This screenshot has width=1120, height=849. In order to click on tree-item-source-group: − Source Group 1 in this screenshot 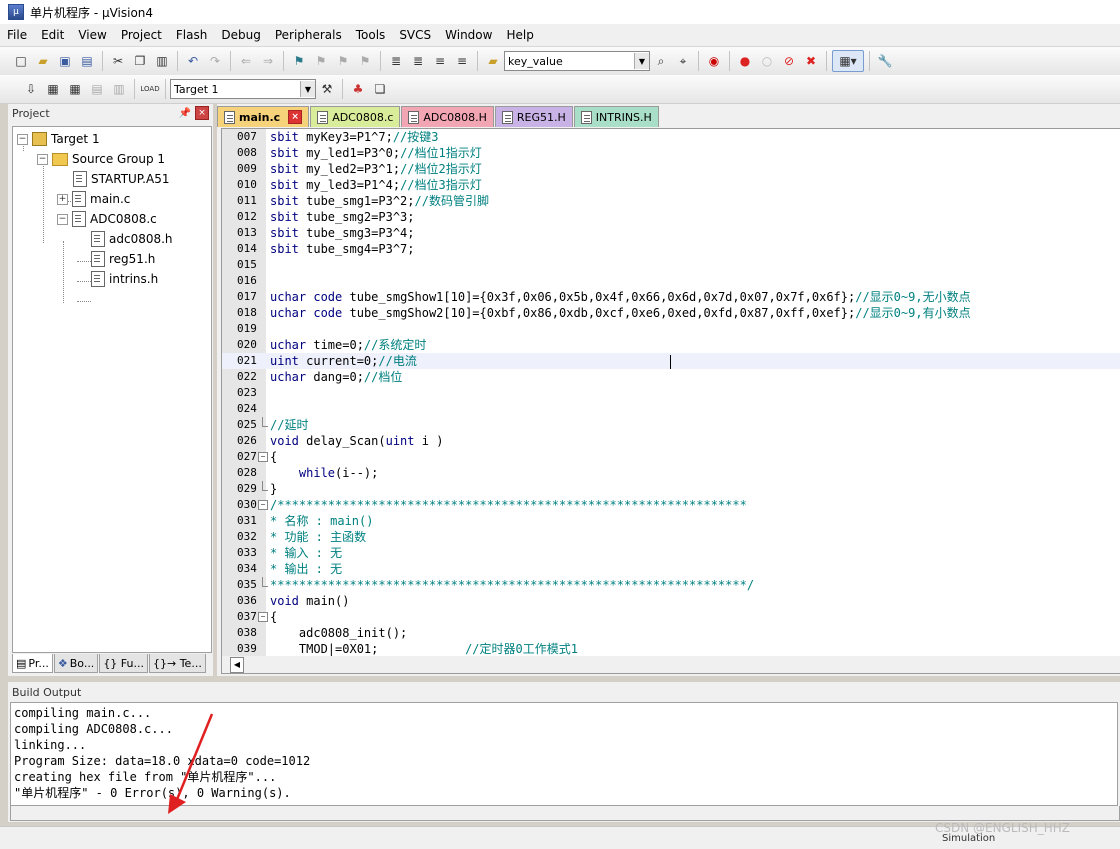, I will do `click(101, 159)`.